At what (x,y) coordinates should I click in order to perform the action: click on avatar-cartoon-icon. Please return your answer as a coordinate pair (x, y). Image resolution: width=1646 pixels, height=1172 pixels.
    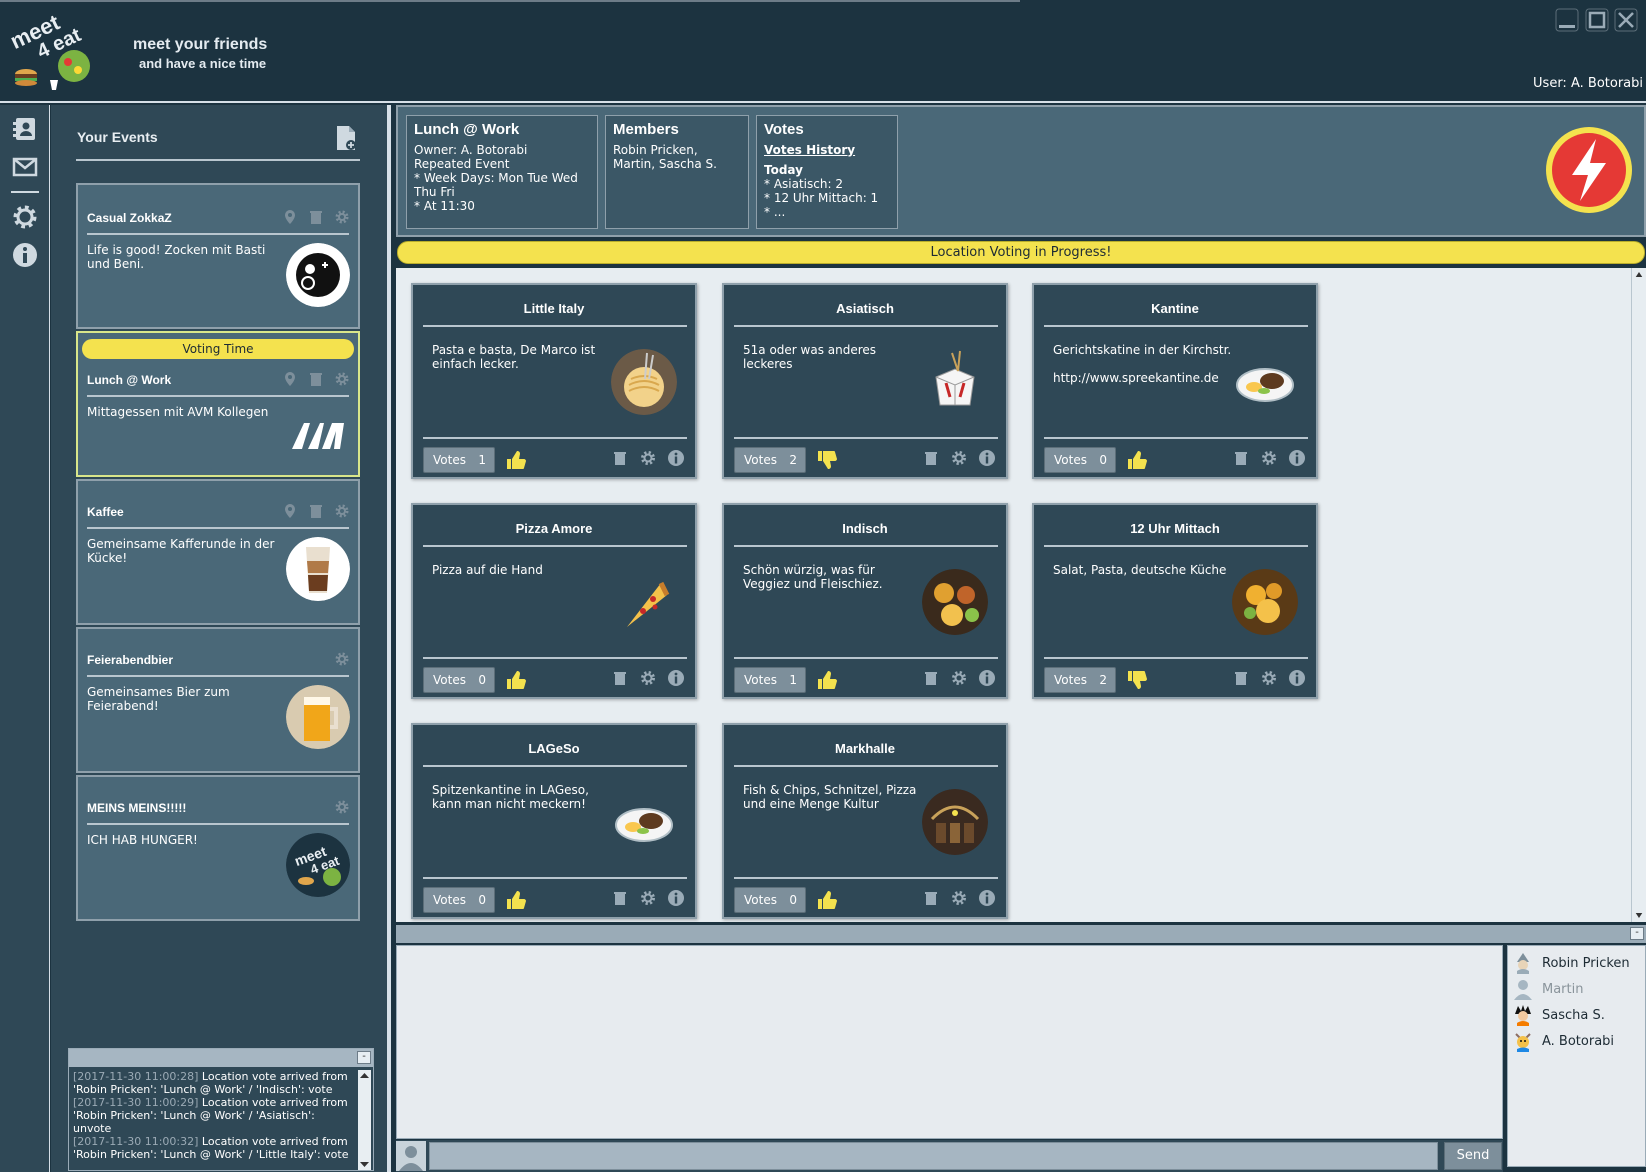
    Looking at the image, I should click on (1523, 1042).